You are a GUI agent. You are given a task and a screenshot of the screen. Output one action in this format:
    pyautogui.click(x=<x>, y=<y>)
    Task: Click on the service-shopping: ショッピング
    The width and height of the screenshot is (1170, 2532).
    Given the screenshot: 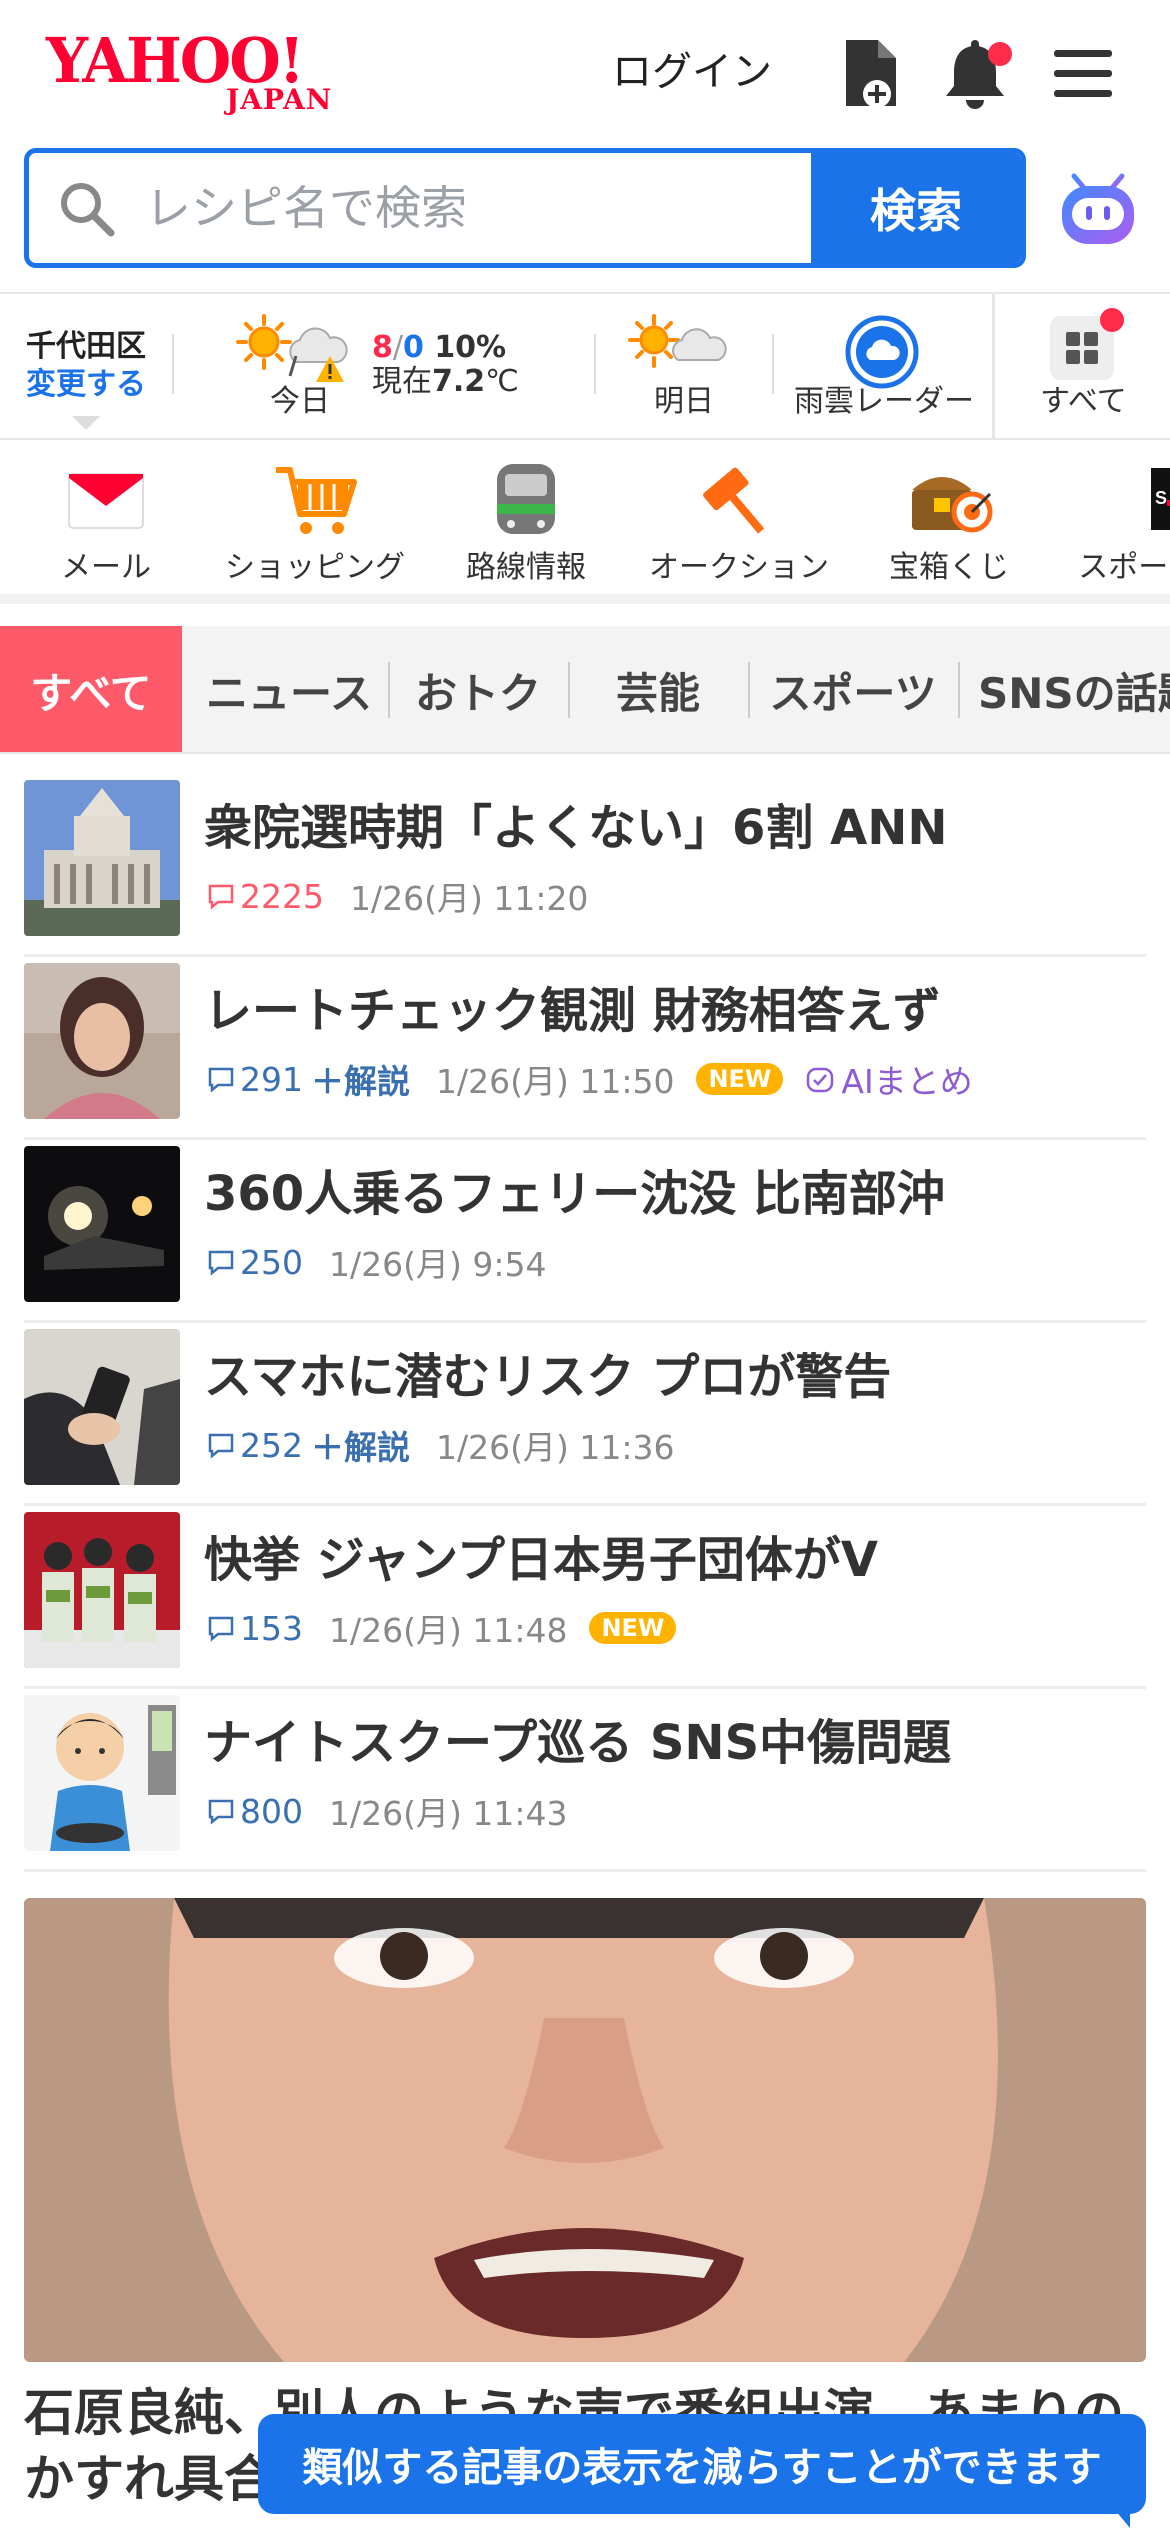 What is the action you would take?
    pyautogui.click(x=315, y=524)
    